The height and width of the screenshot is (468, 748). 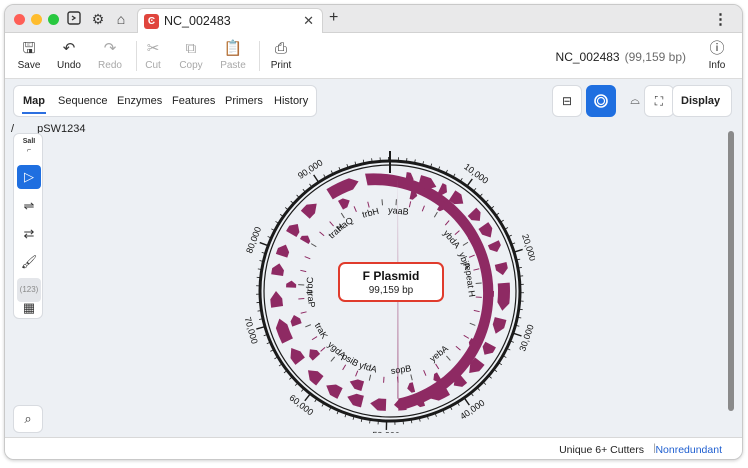 I want to click on more-menu-icon: ⋮, so click(x=720, y=19).